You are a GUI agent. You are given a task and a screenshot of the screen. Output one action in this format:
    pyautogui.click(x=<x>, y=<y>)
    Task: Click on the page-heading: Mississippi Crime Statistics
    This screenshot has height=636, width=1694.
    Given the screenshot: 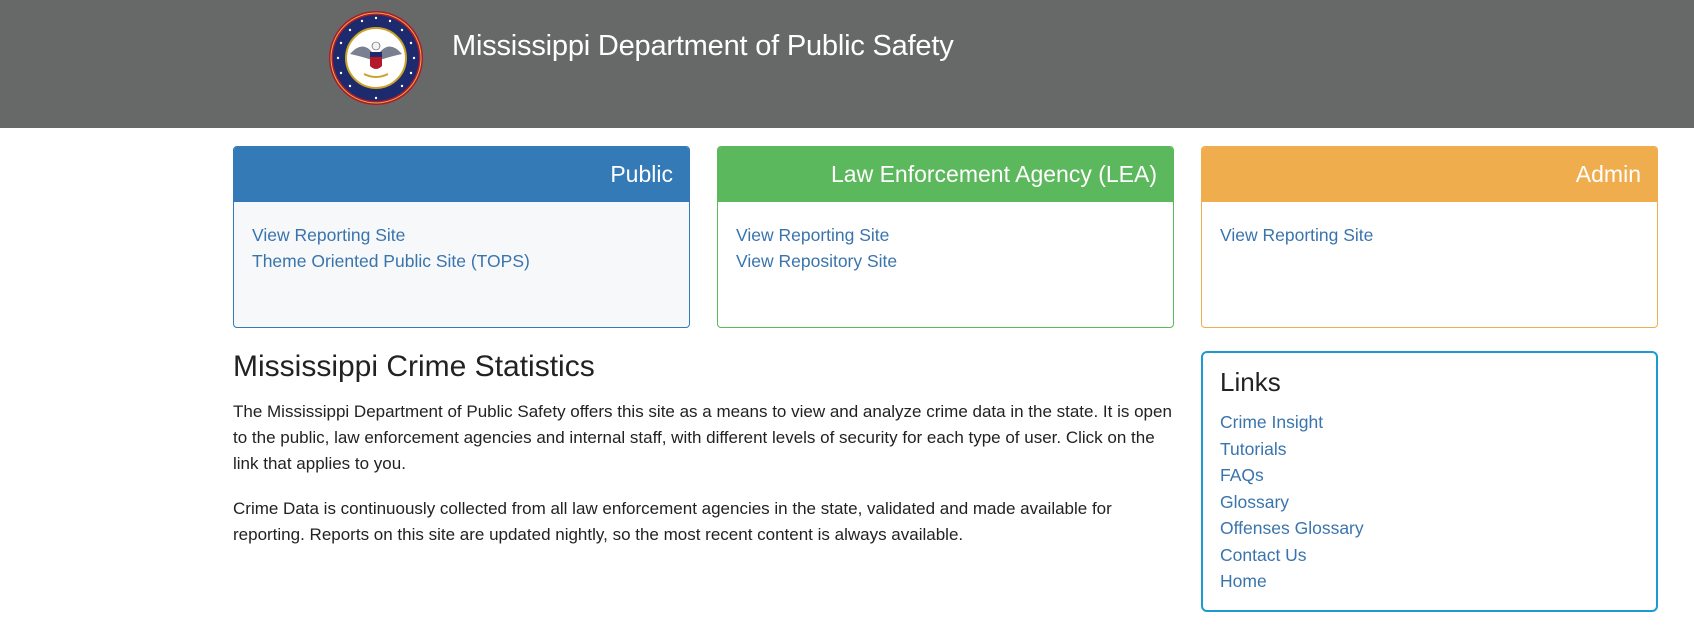 What is the action you would take?
    pyautogui.click(x=414, y=366)
    